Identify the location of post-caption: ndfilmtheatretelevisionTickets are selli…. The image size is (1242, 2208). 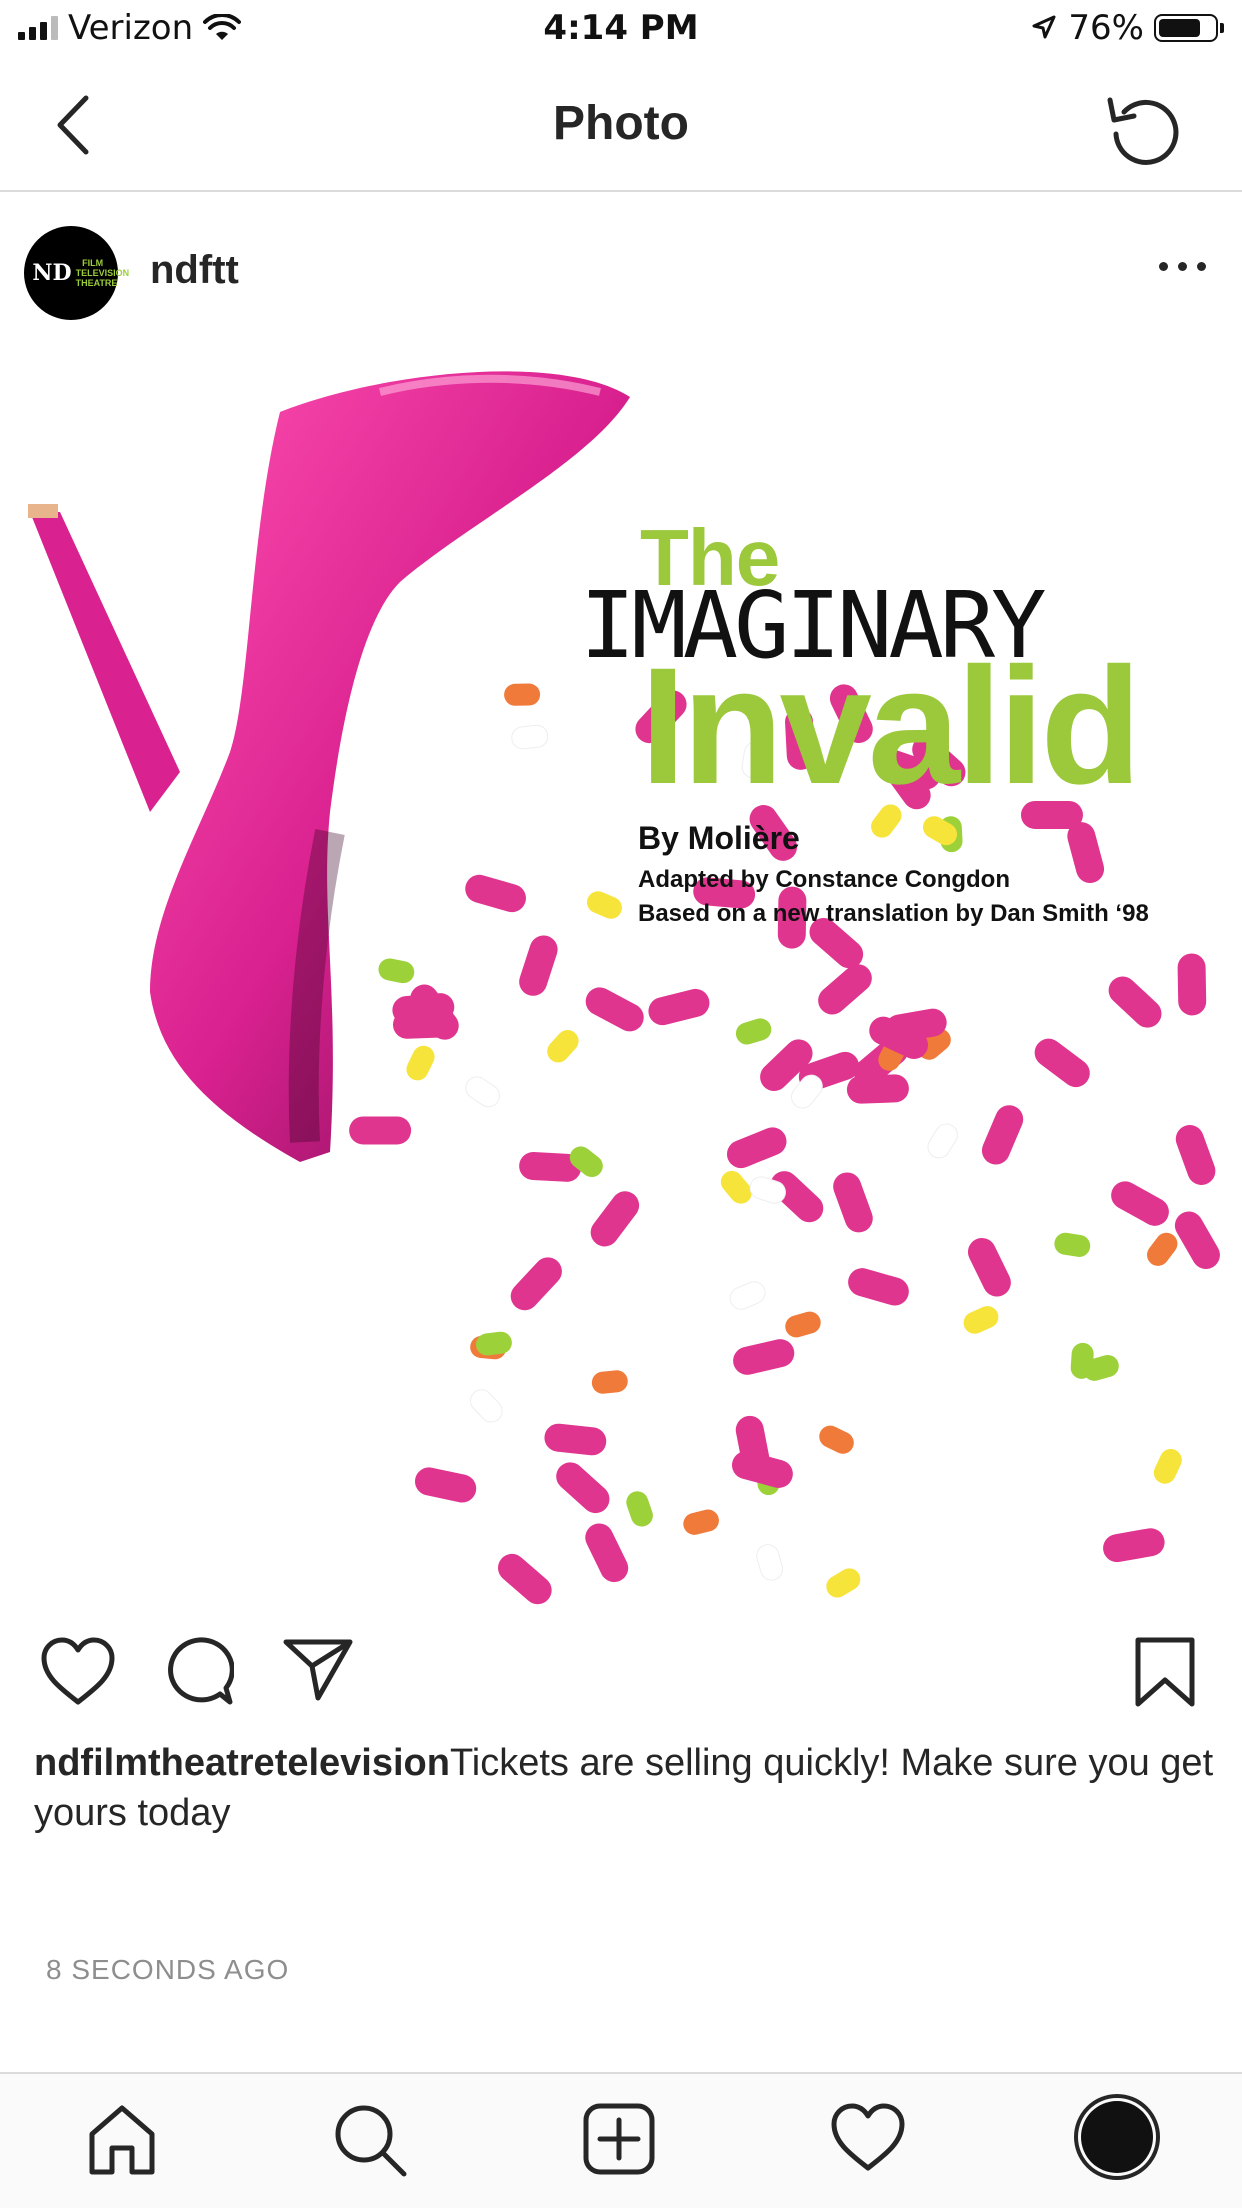
(624, 1788).